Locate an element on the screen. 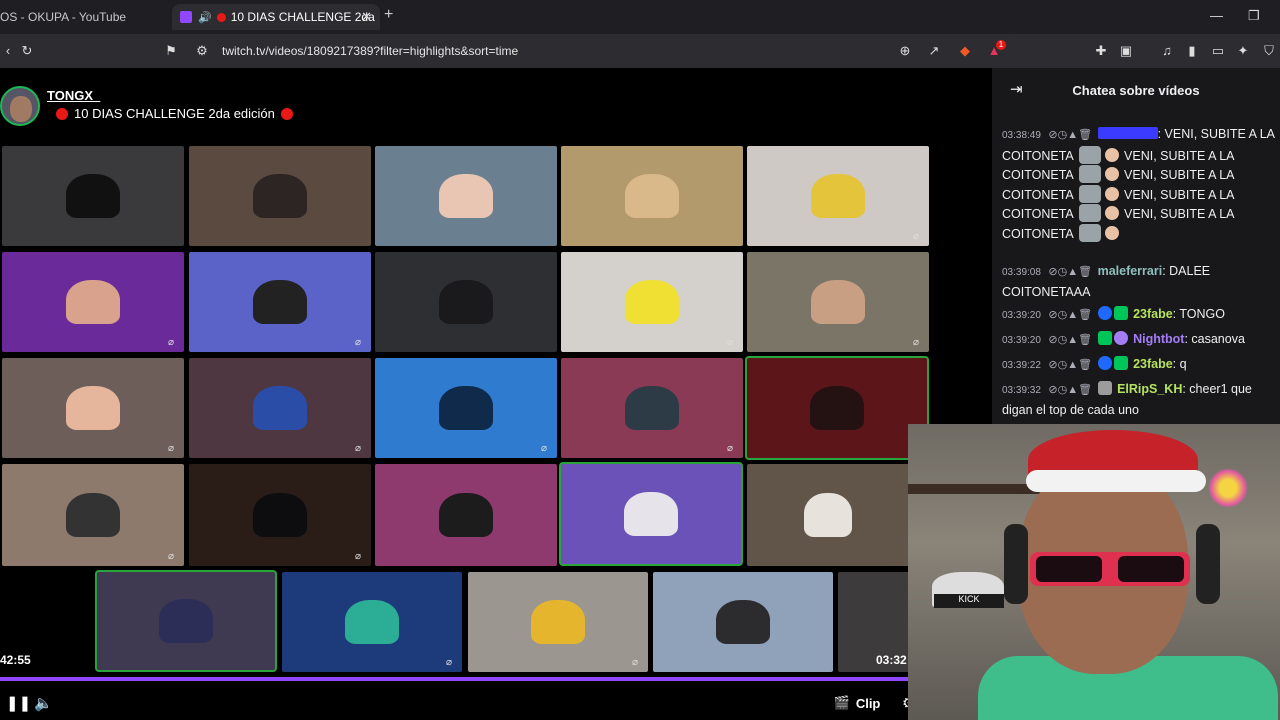 This screenshot has height=720, width=1280. wallet-icon: ▭ is located at coordinates (1218, 51).